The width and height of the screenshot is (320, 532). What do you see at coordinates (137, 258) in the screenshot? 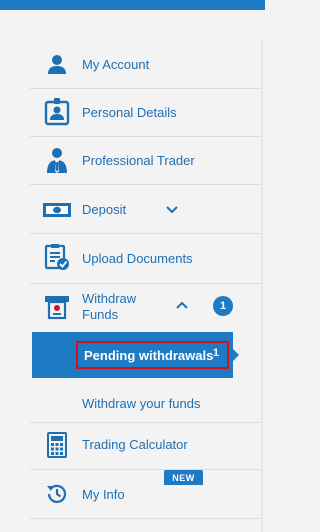
I see `menu-item-label: Upload Documents` at bounding box center [137, 258].